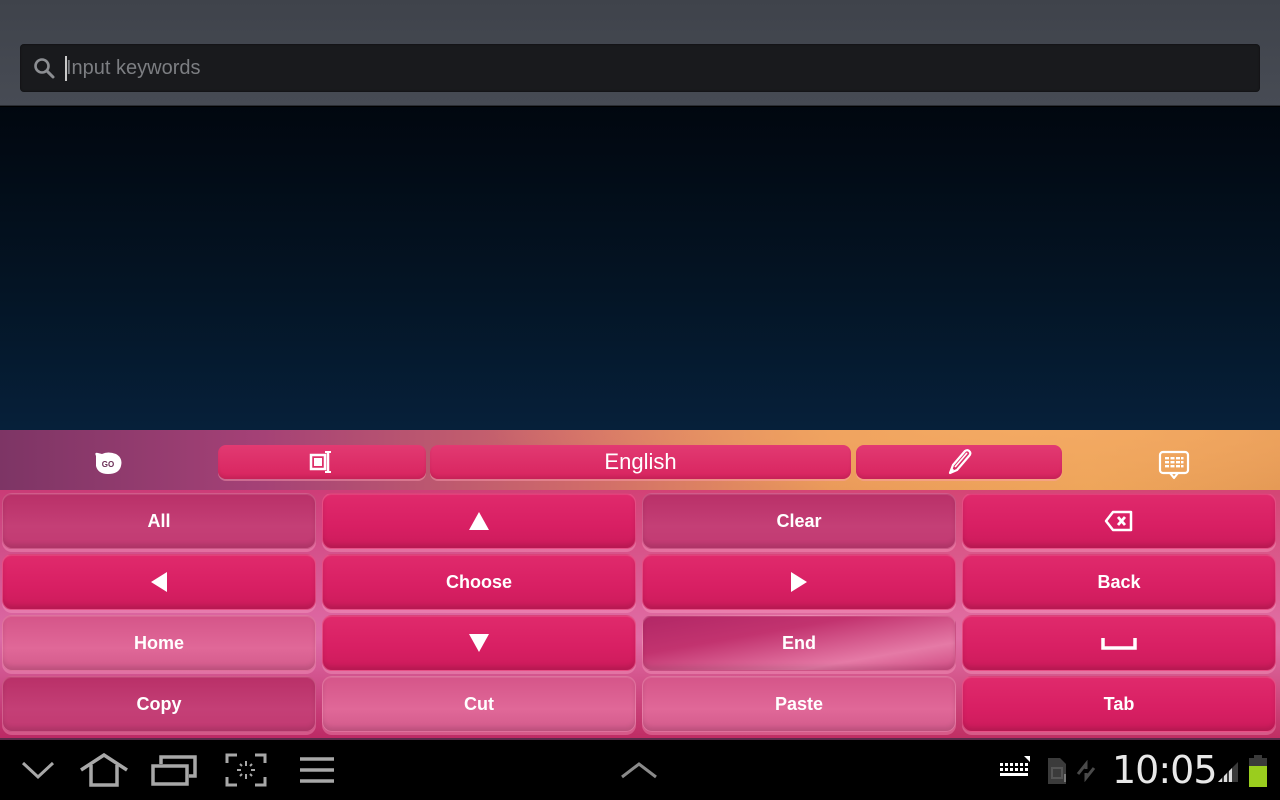 The width and height of the screenshot is (1280, 800). I want to click on key-left, so click(159, 582).